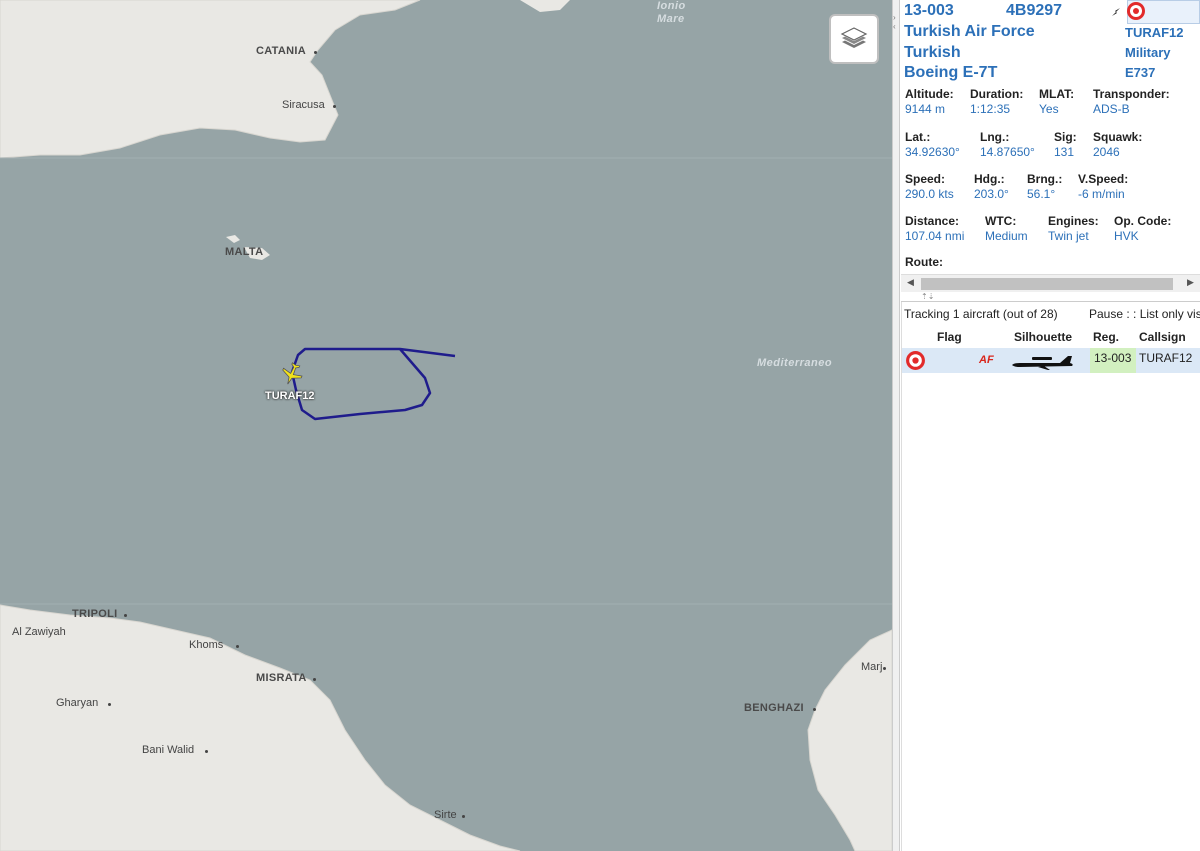 The height and width of the screenshot is (851, 1200). Describe the element at coordinates (929, 11) in the screenshot. I see `info-registration: 13-003` at that location.